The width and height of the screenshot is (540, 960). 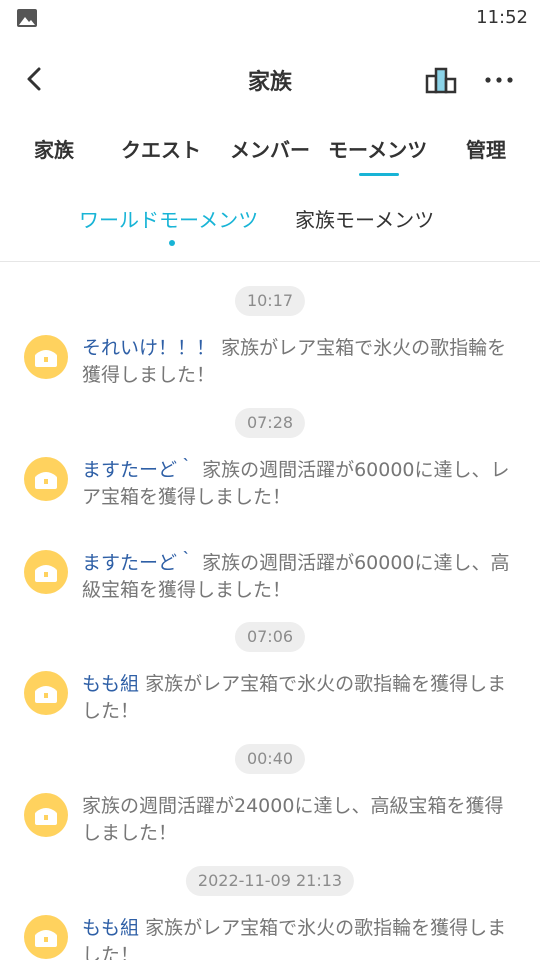 I want to click on member-name-link: それいけ！！！, so click(x=148, y=348).